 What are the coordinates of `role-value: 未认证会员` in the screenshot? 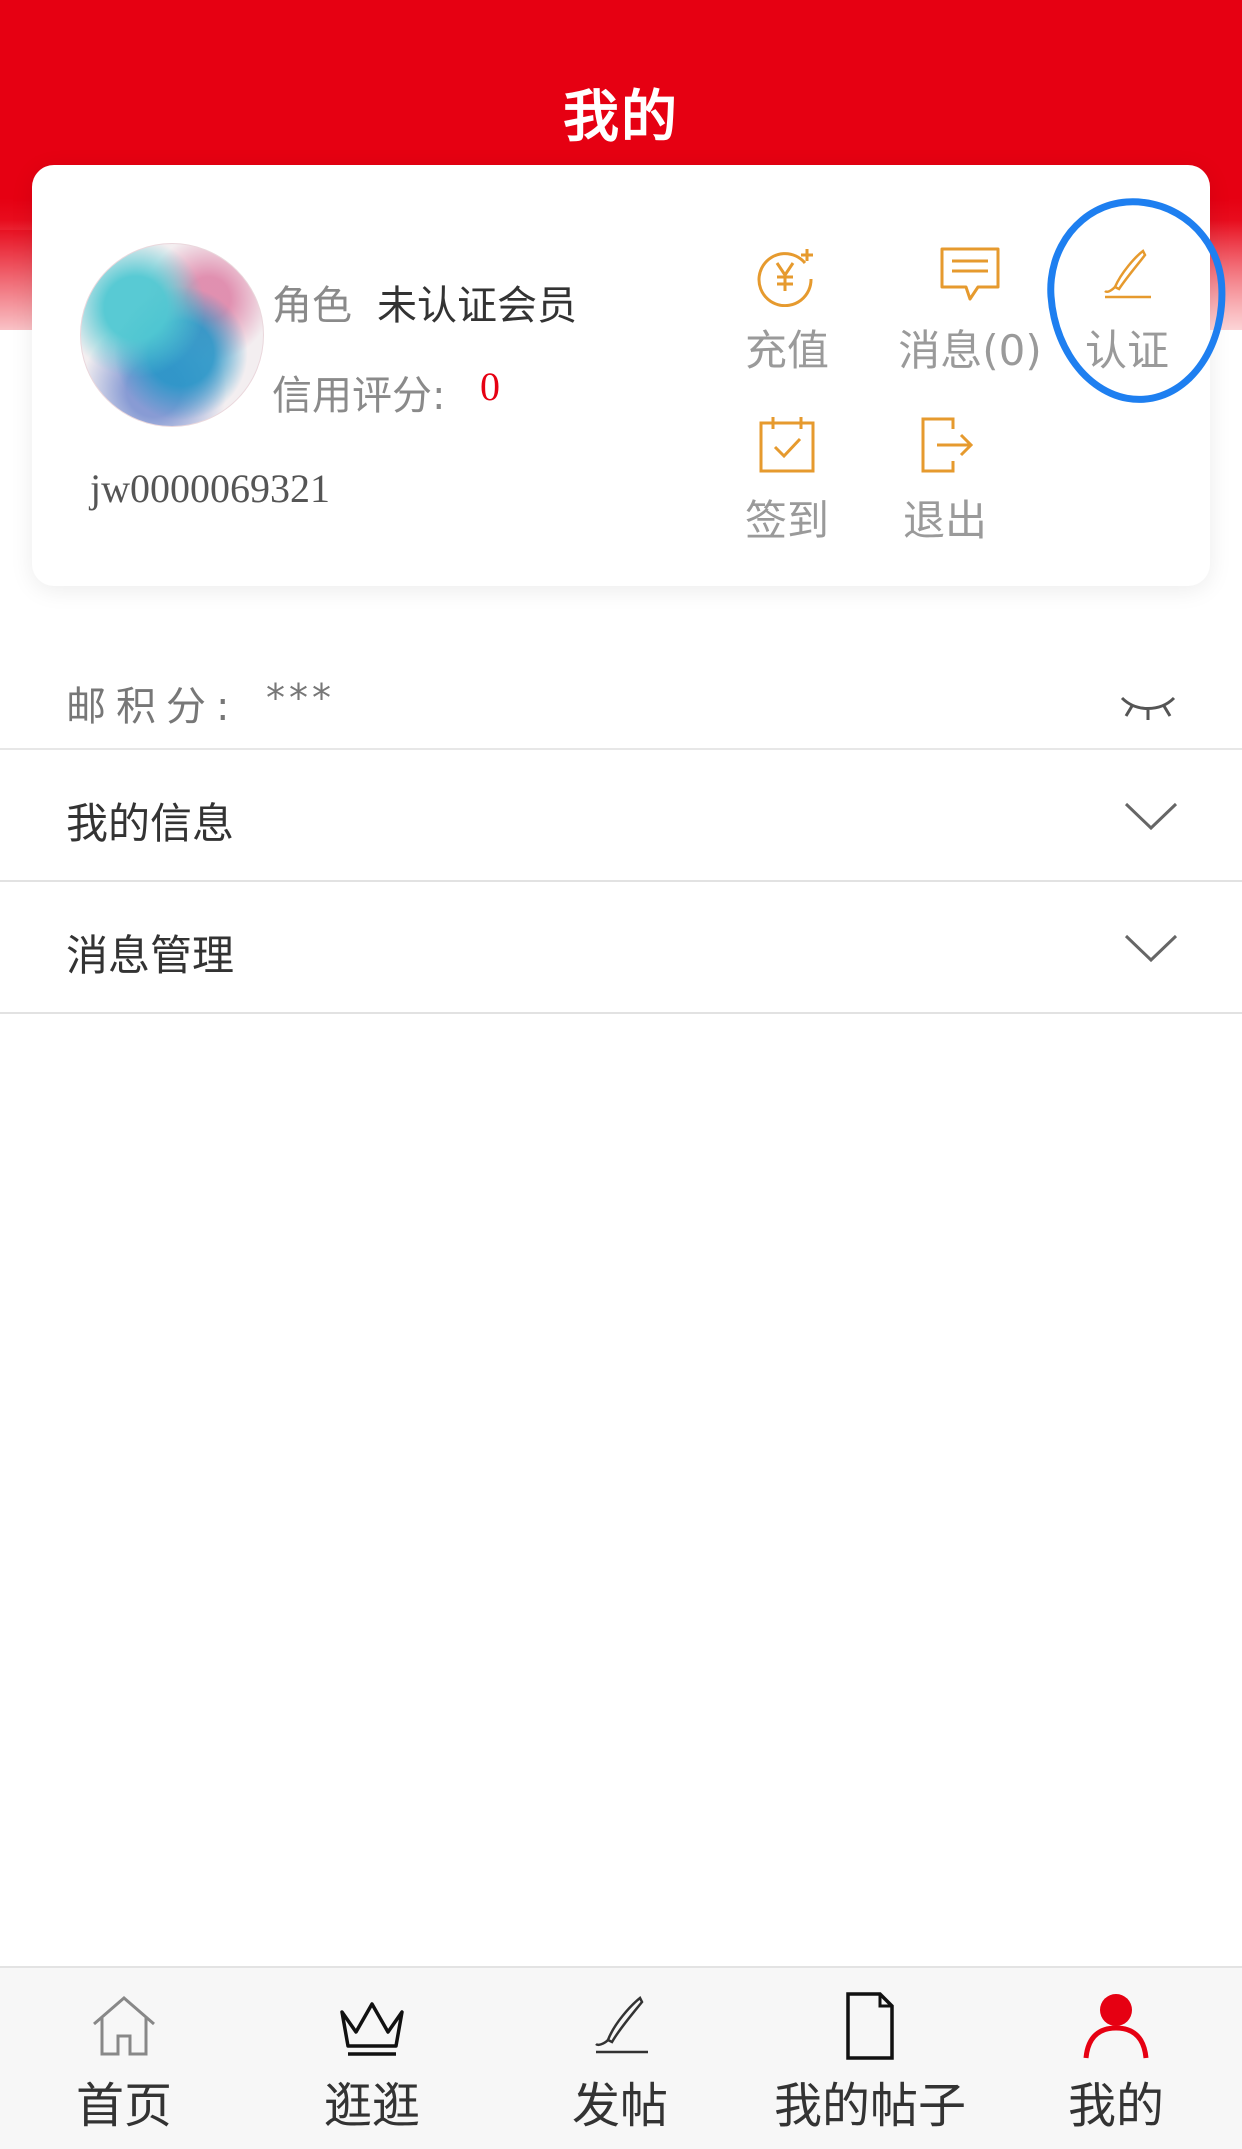 It's located at (477, 306).